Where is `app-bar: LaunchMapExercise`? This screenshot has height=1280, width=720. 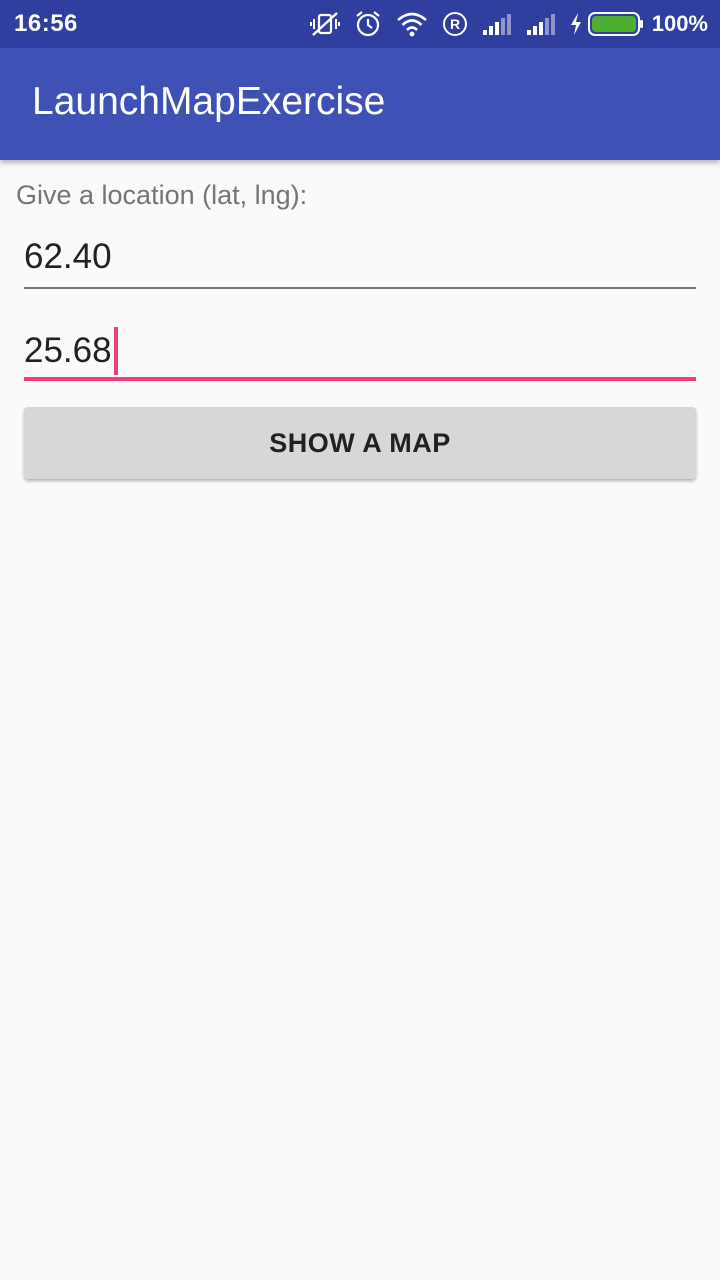
app-bar: LaunchMapExercise is located at coordinates (360, 104).